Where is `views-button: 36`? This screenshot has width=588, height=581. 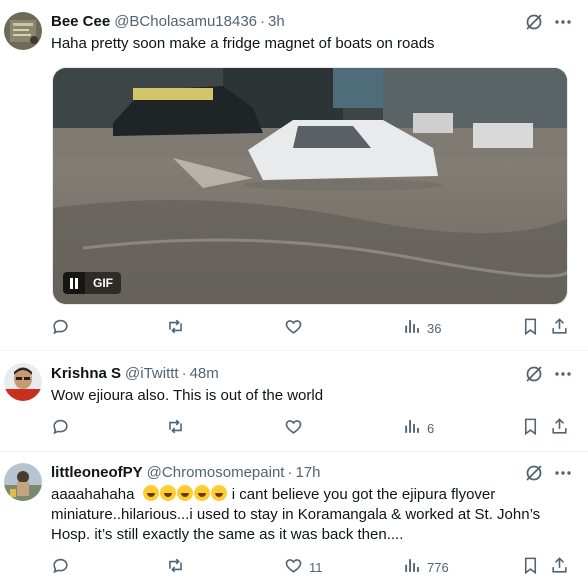 views-button: 36 is located at coordinates (421, 328).